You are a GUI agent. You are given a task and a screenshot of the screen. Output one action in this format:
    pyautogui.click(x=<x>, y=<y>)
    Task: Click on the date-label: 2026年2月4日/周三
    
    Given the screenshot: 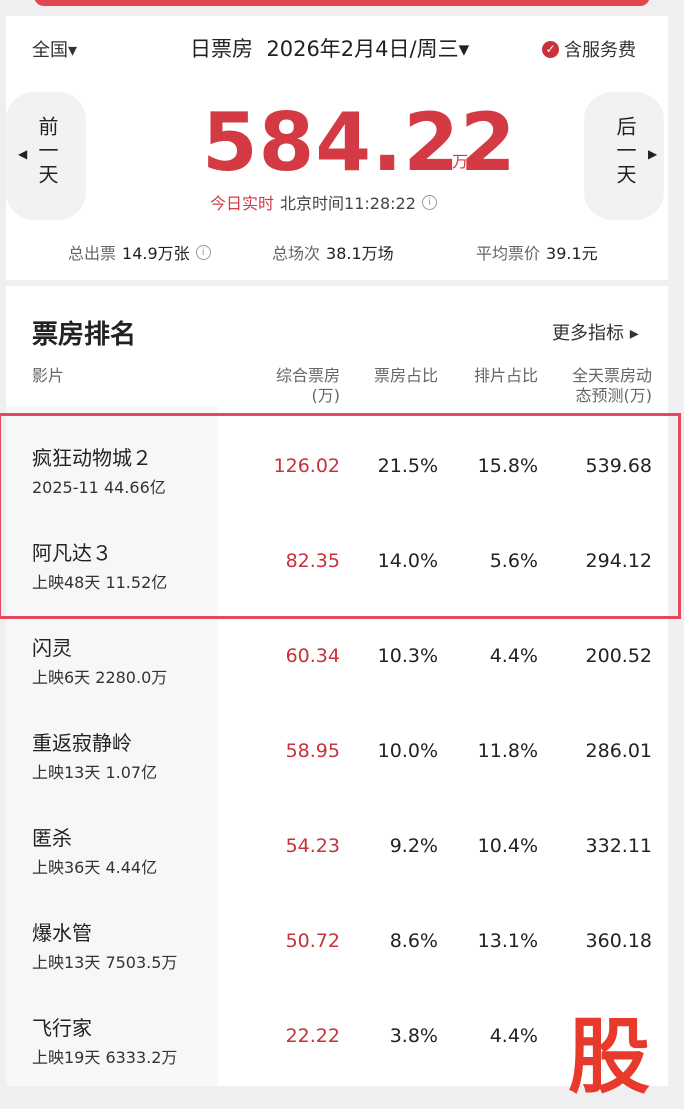 What is the action you would take?
    pyautogui.click(x=362, y=49)
    